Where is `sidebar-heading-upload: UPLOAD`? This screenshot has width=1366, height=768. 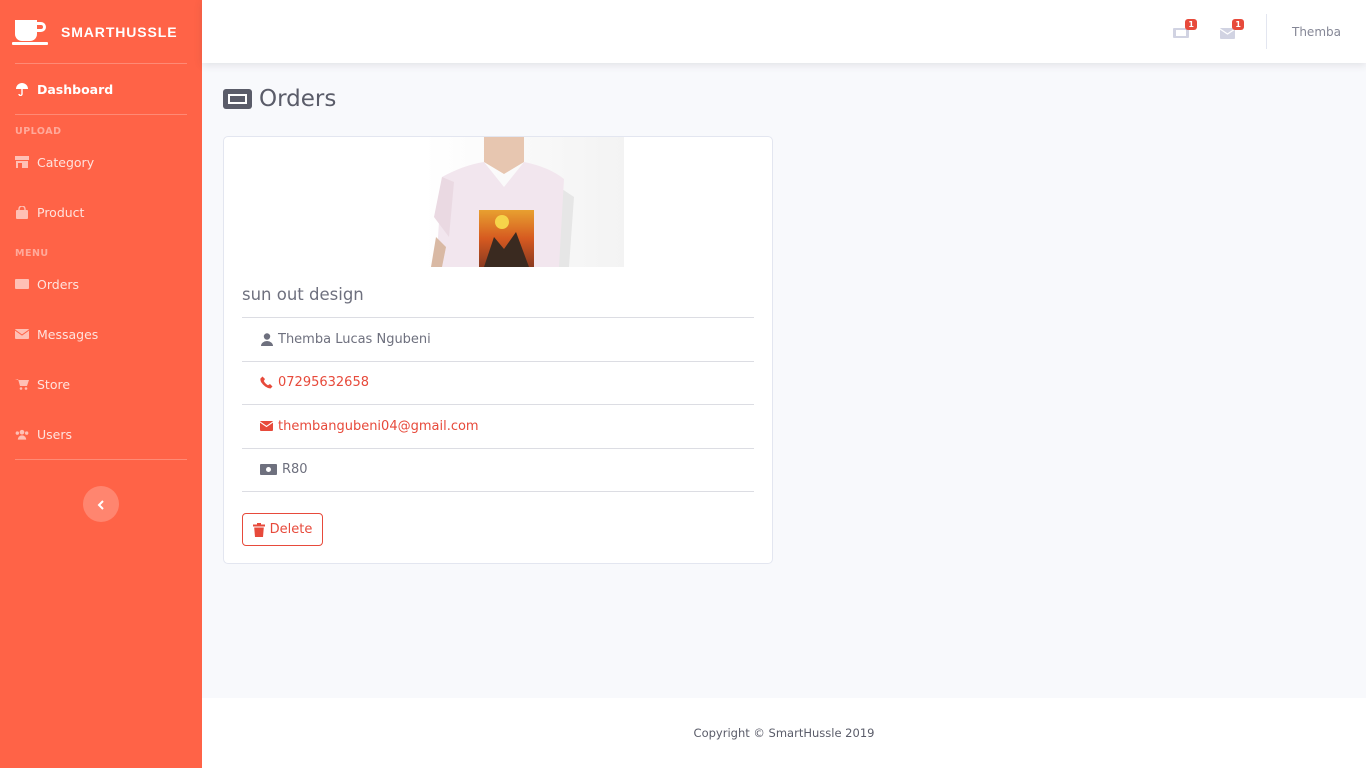
sidebar-heading-upload: UPLOAD is located at coordinates (38, 131).